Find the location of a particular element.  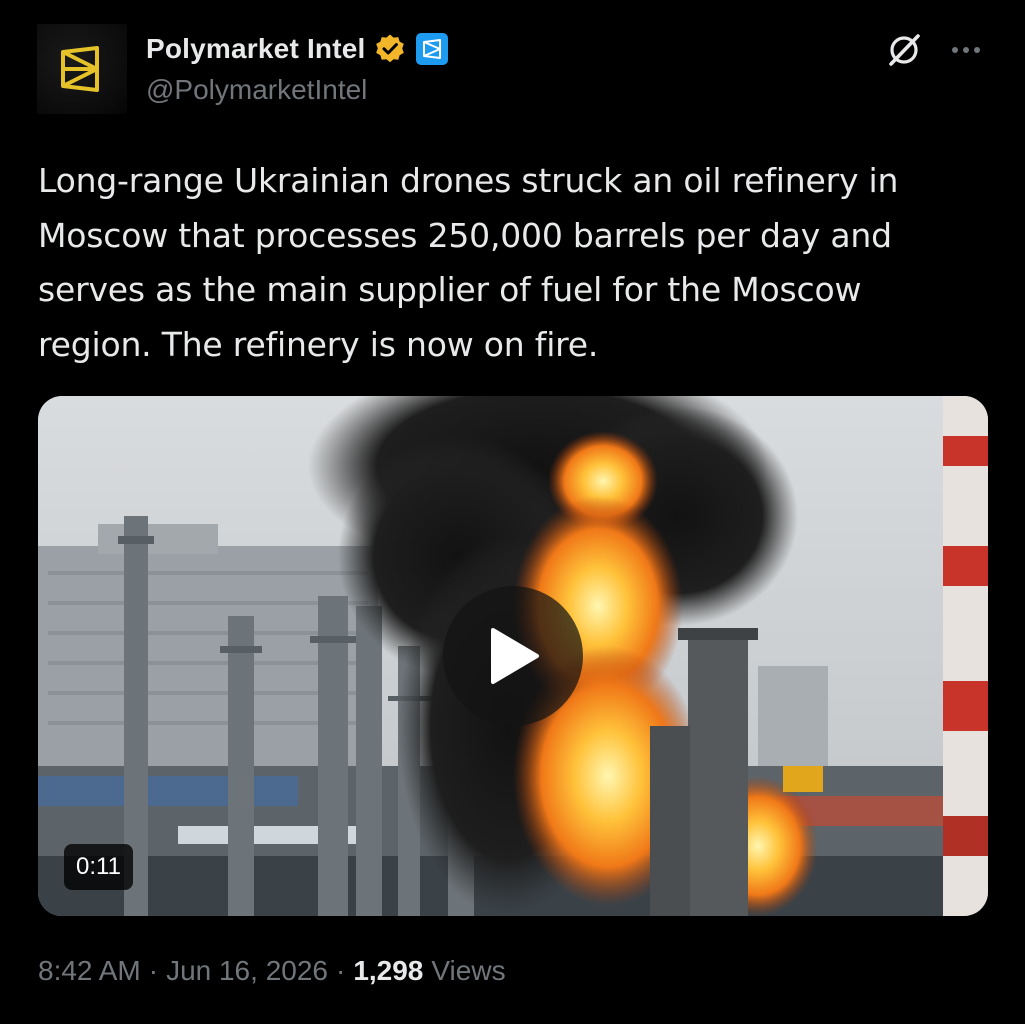

more-options-icon is located at coordinates (966, 50).